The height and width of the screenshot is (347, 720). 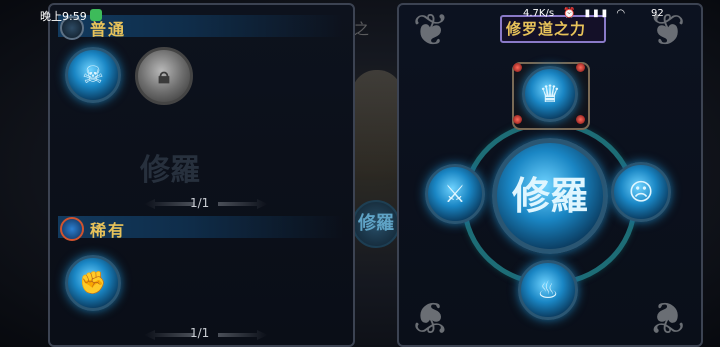 What do you see at coordinates (200, 203) in the screenshot?
I see `common-page-indicator: 1/1` at bounding box center [200, 203].